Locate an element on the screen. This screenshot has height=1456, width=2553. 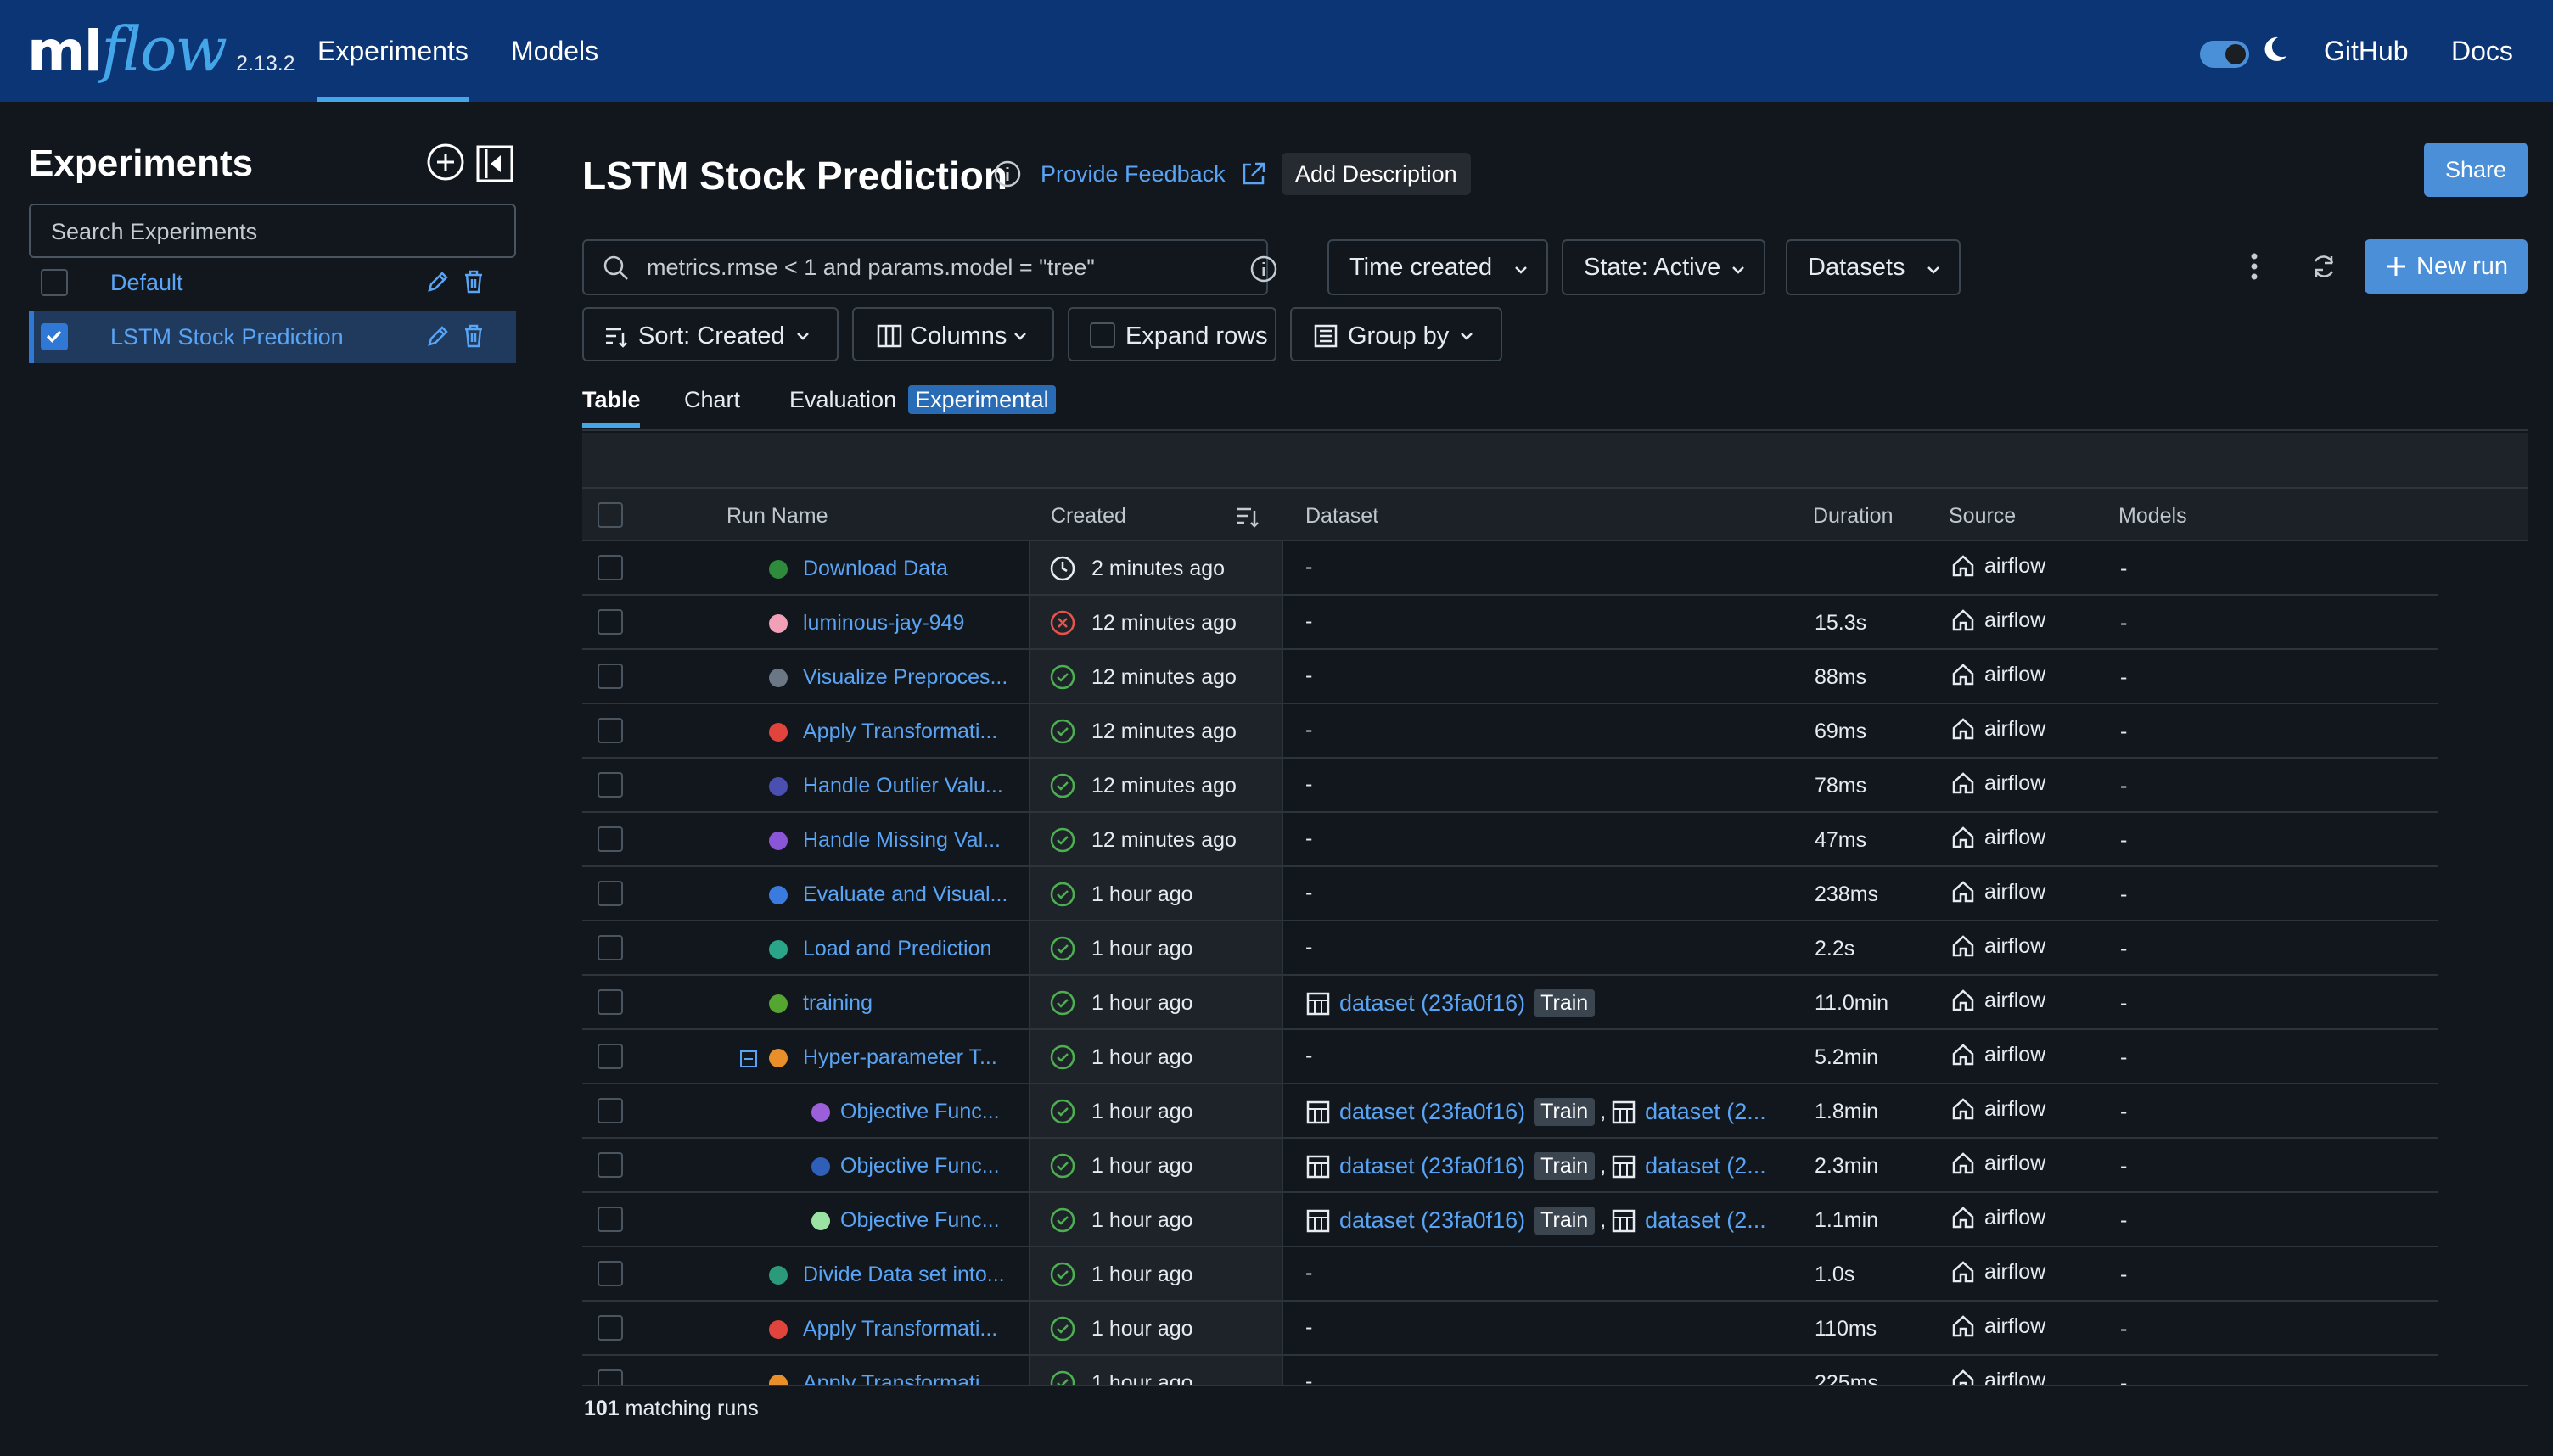
experiment-item-lstm: LSTM Stock Prediction is located at coordinates (272, 337).